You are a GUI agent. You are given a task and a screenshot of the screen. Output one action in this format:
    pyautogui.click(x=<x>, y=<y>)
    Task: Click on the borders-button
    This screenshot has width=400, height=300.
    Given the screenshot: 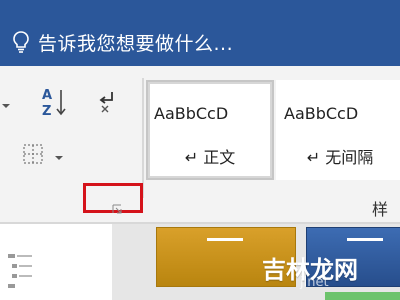 What is the action you would take?
    pyautogui.click(x=46, y=156)
    